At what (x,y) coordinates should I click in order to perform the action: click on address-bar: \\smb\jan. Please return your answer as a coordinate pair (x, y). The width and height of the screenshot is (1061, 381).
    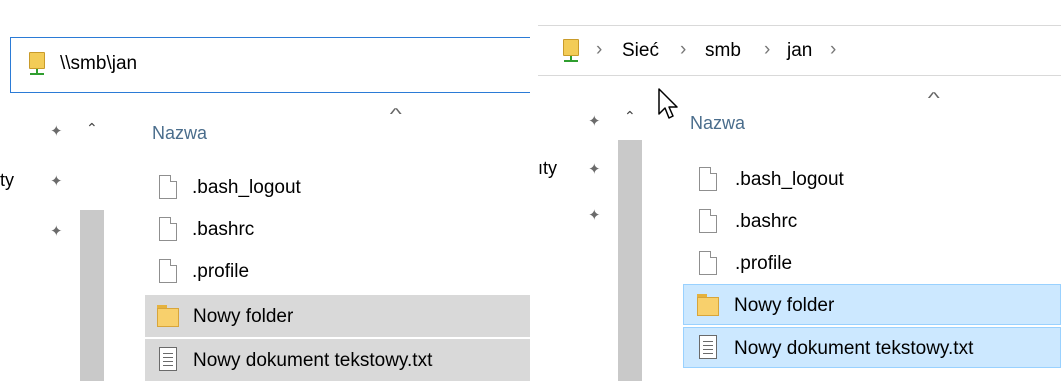
    Looking at the image, I should click on (270, 65).